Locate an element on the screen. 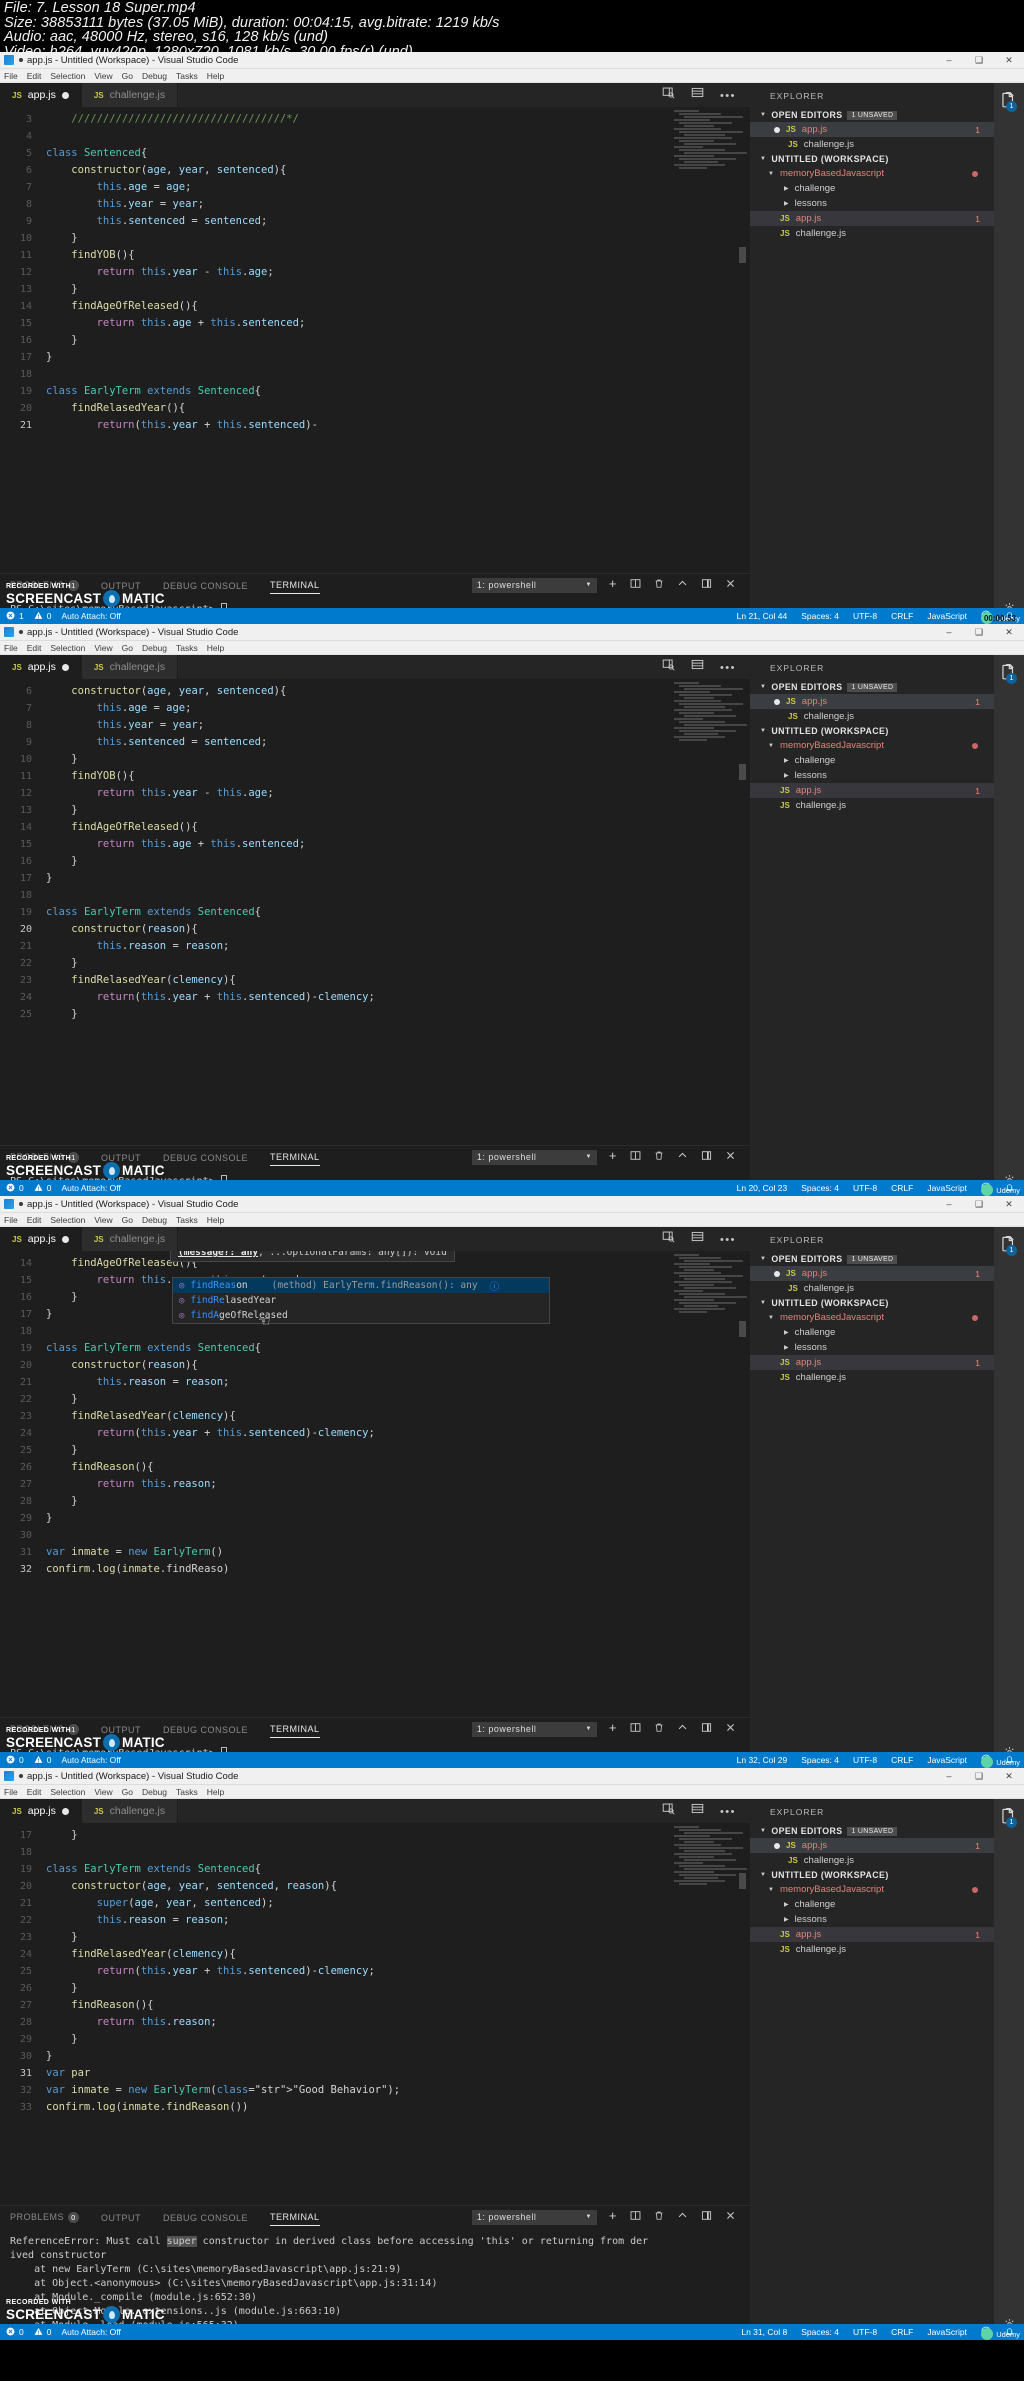 The image size is (1024, 2381). code-line: 30 is located at coordinates (375, 1535).